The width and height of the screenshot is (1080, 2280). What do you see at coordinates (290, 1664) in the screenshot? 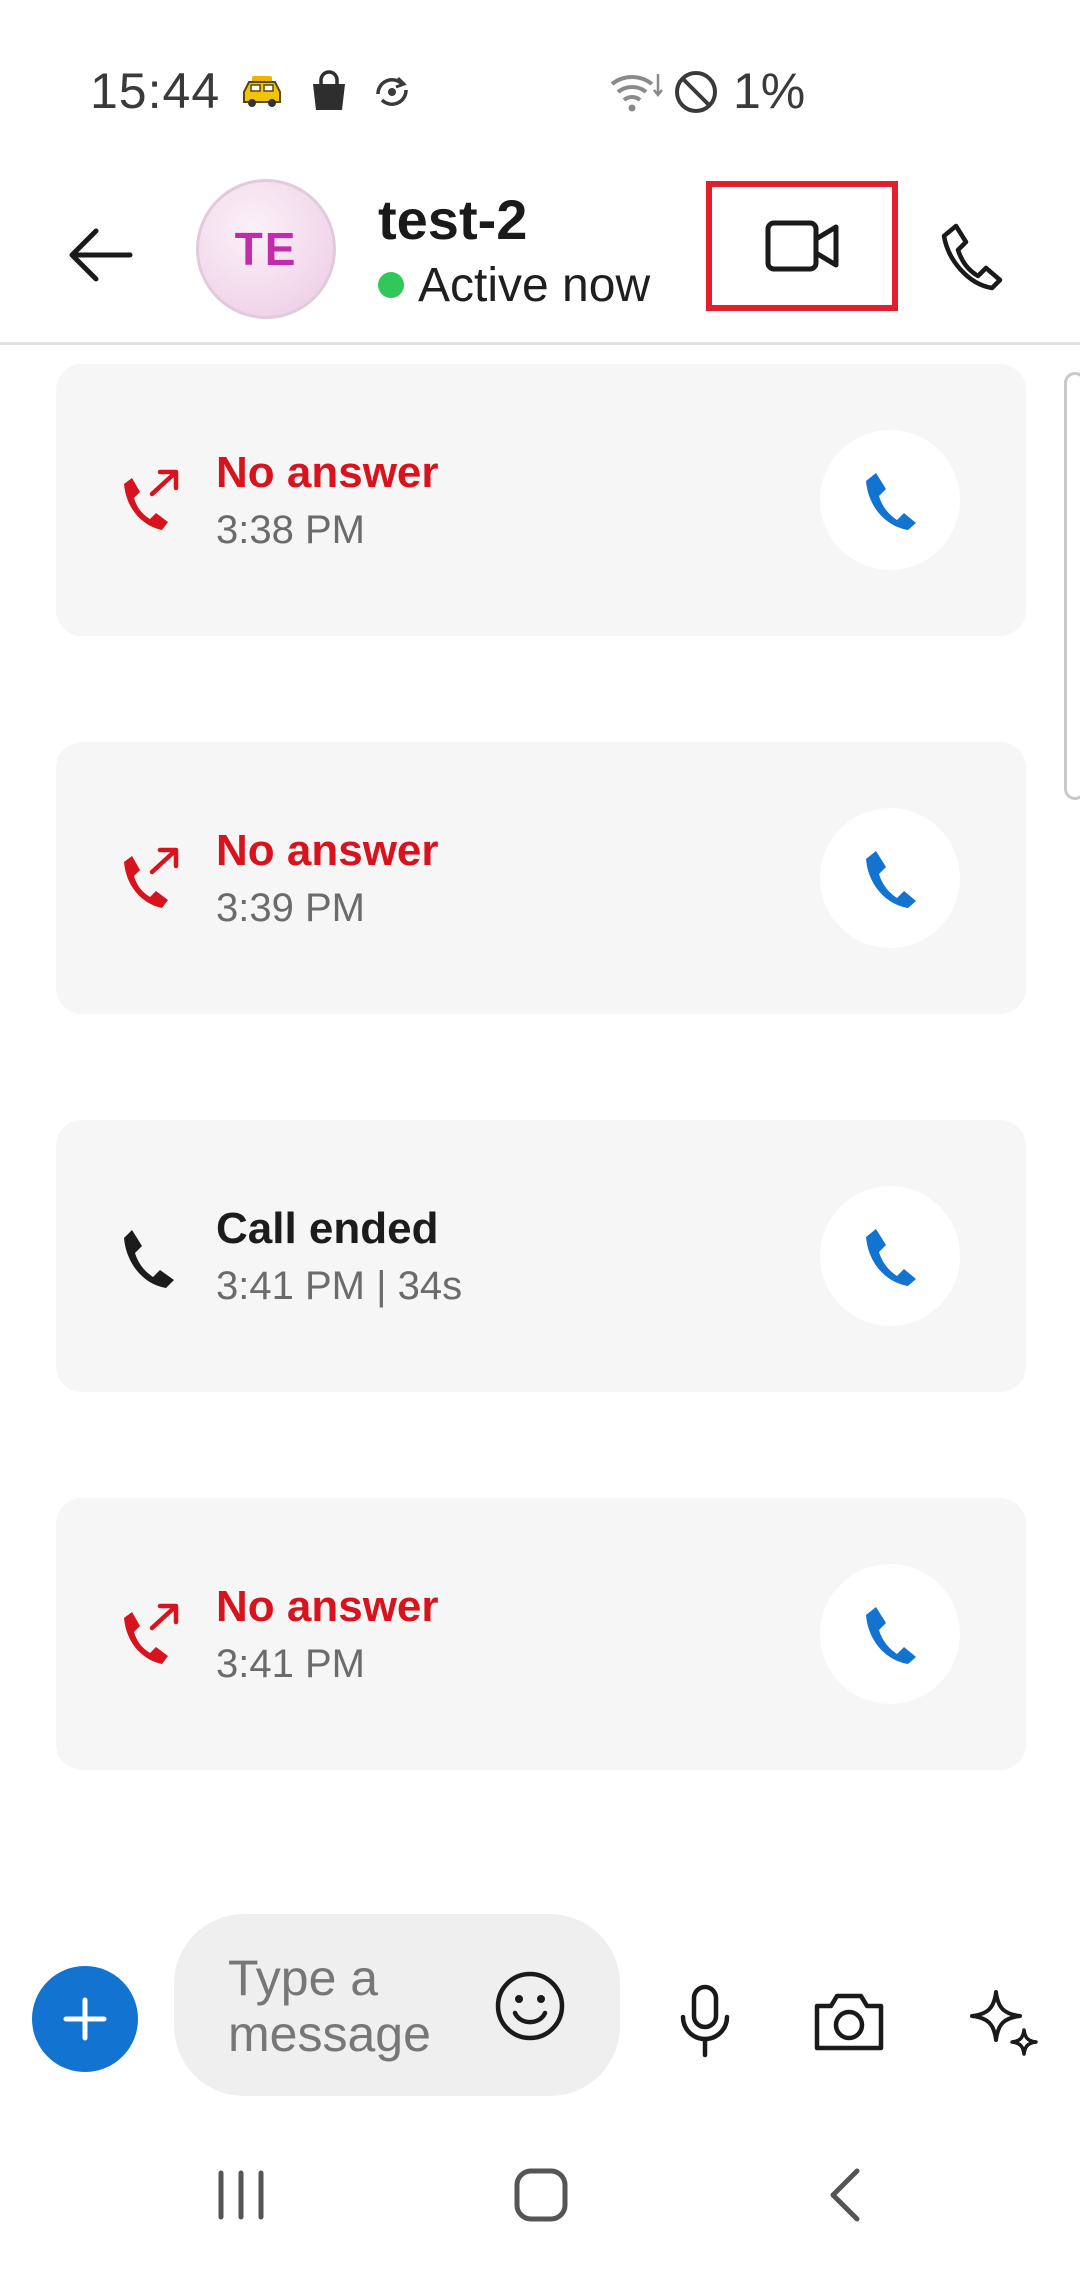
I see `call-time: 3:41 PM` at bounding box center [290, 1664].